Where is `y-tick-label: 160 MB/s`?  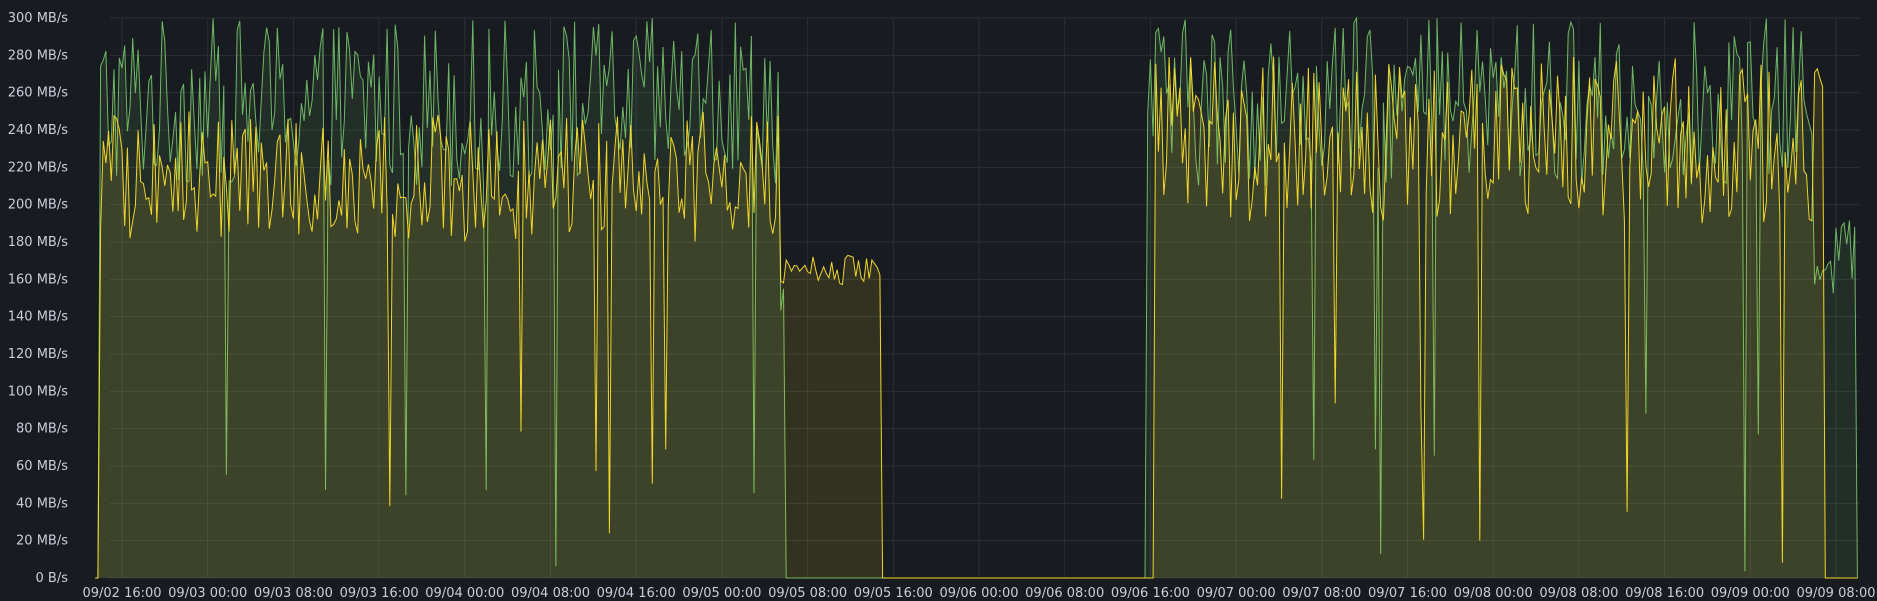 y-tick-label: 160 MB/s is located at coordinates (38, 279).